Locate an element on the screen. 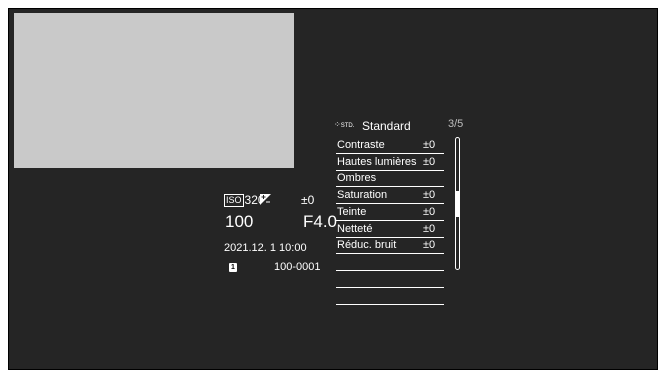 This screenshot has height=376, width=665. menu-item-highlights: Hautes lumières ±0 is located at coordinates (390, 162).